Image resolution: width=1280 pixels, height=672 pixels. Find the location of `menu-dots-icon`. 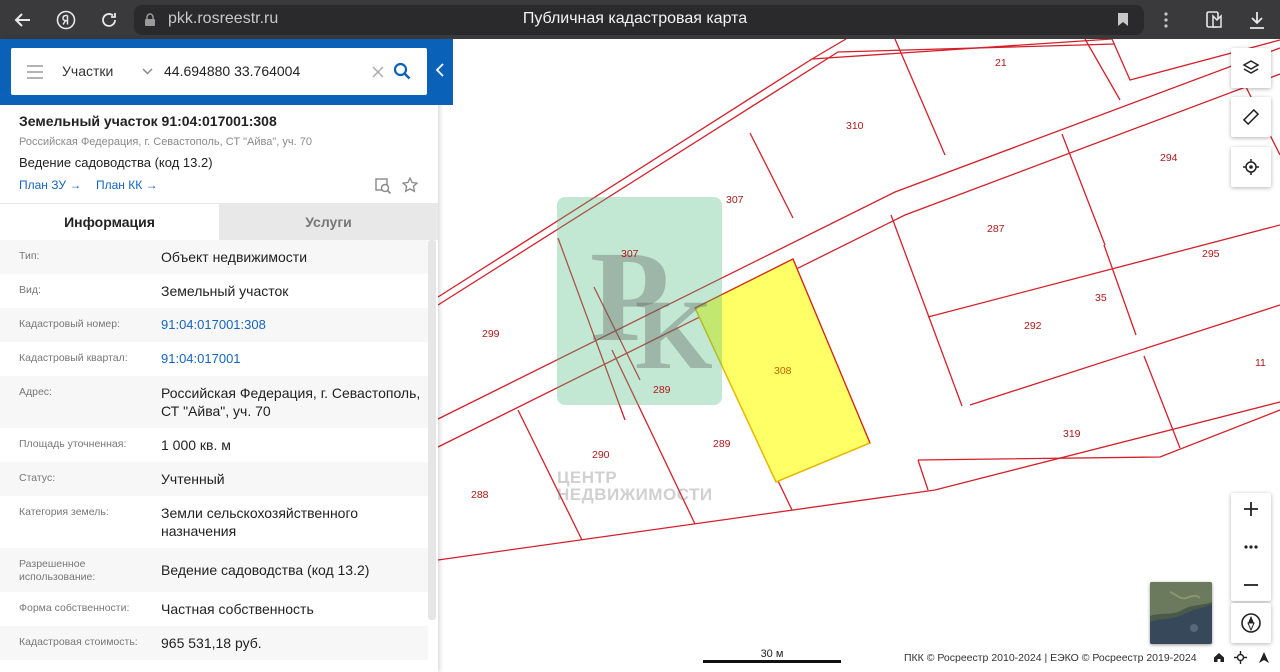

menu-dots-icon is located at coordinates (1166, 20).